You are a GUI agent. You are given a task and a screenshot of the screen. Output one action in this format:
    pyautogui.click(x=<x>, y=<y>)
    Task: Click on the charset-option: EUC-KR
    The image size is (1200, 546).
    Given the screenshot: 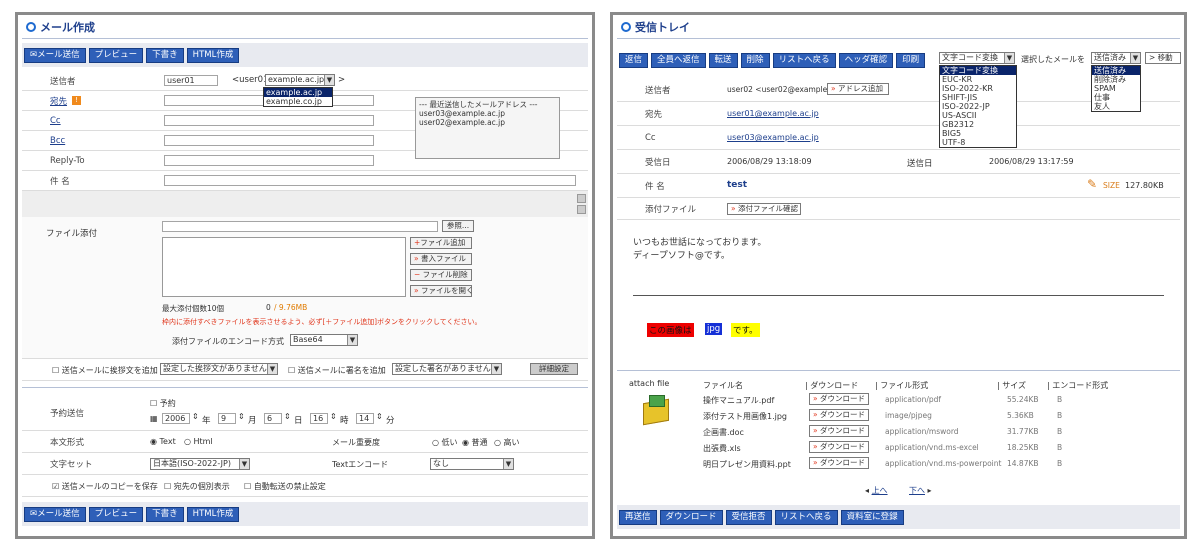 What is the action you would take?
    pyautogui.click(x=978, y=79)
    